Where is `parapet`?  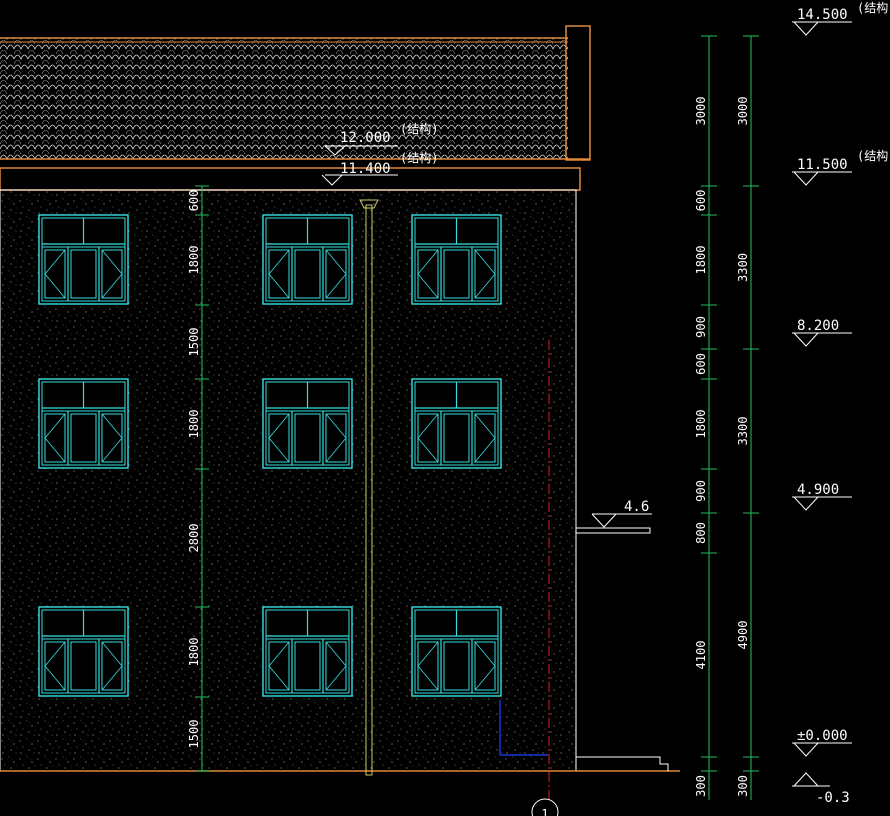
parapet is located at coordinates (578, 93).